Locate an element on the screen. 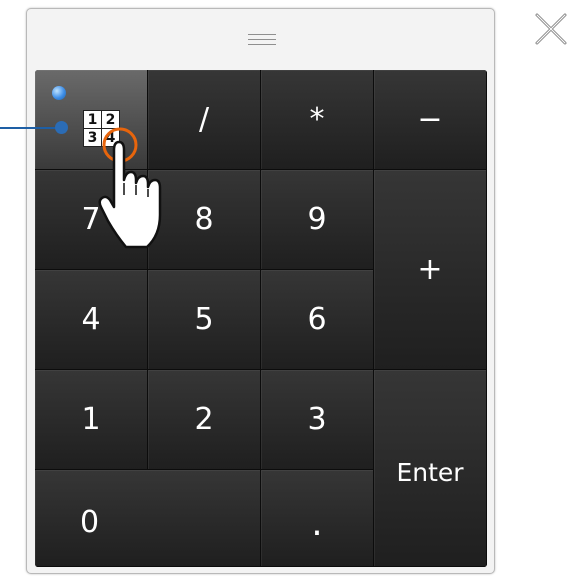 Image resolution: width=577 pixels, height=576 pixels. numeric-grid-icon: 1 2 3 4 is located at coordinates (107, 133).